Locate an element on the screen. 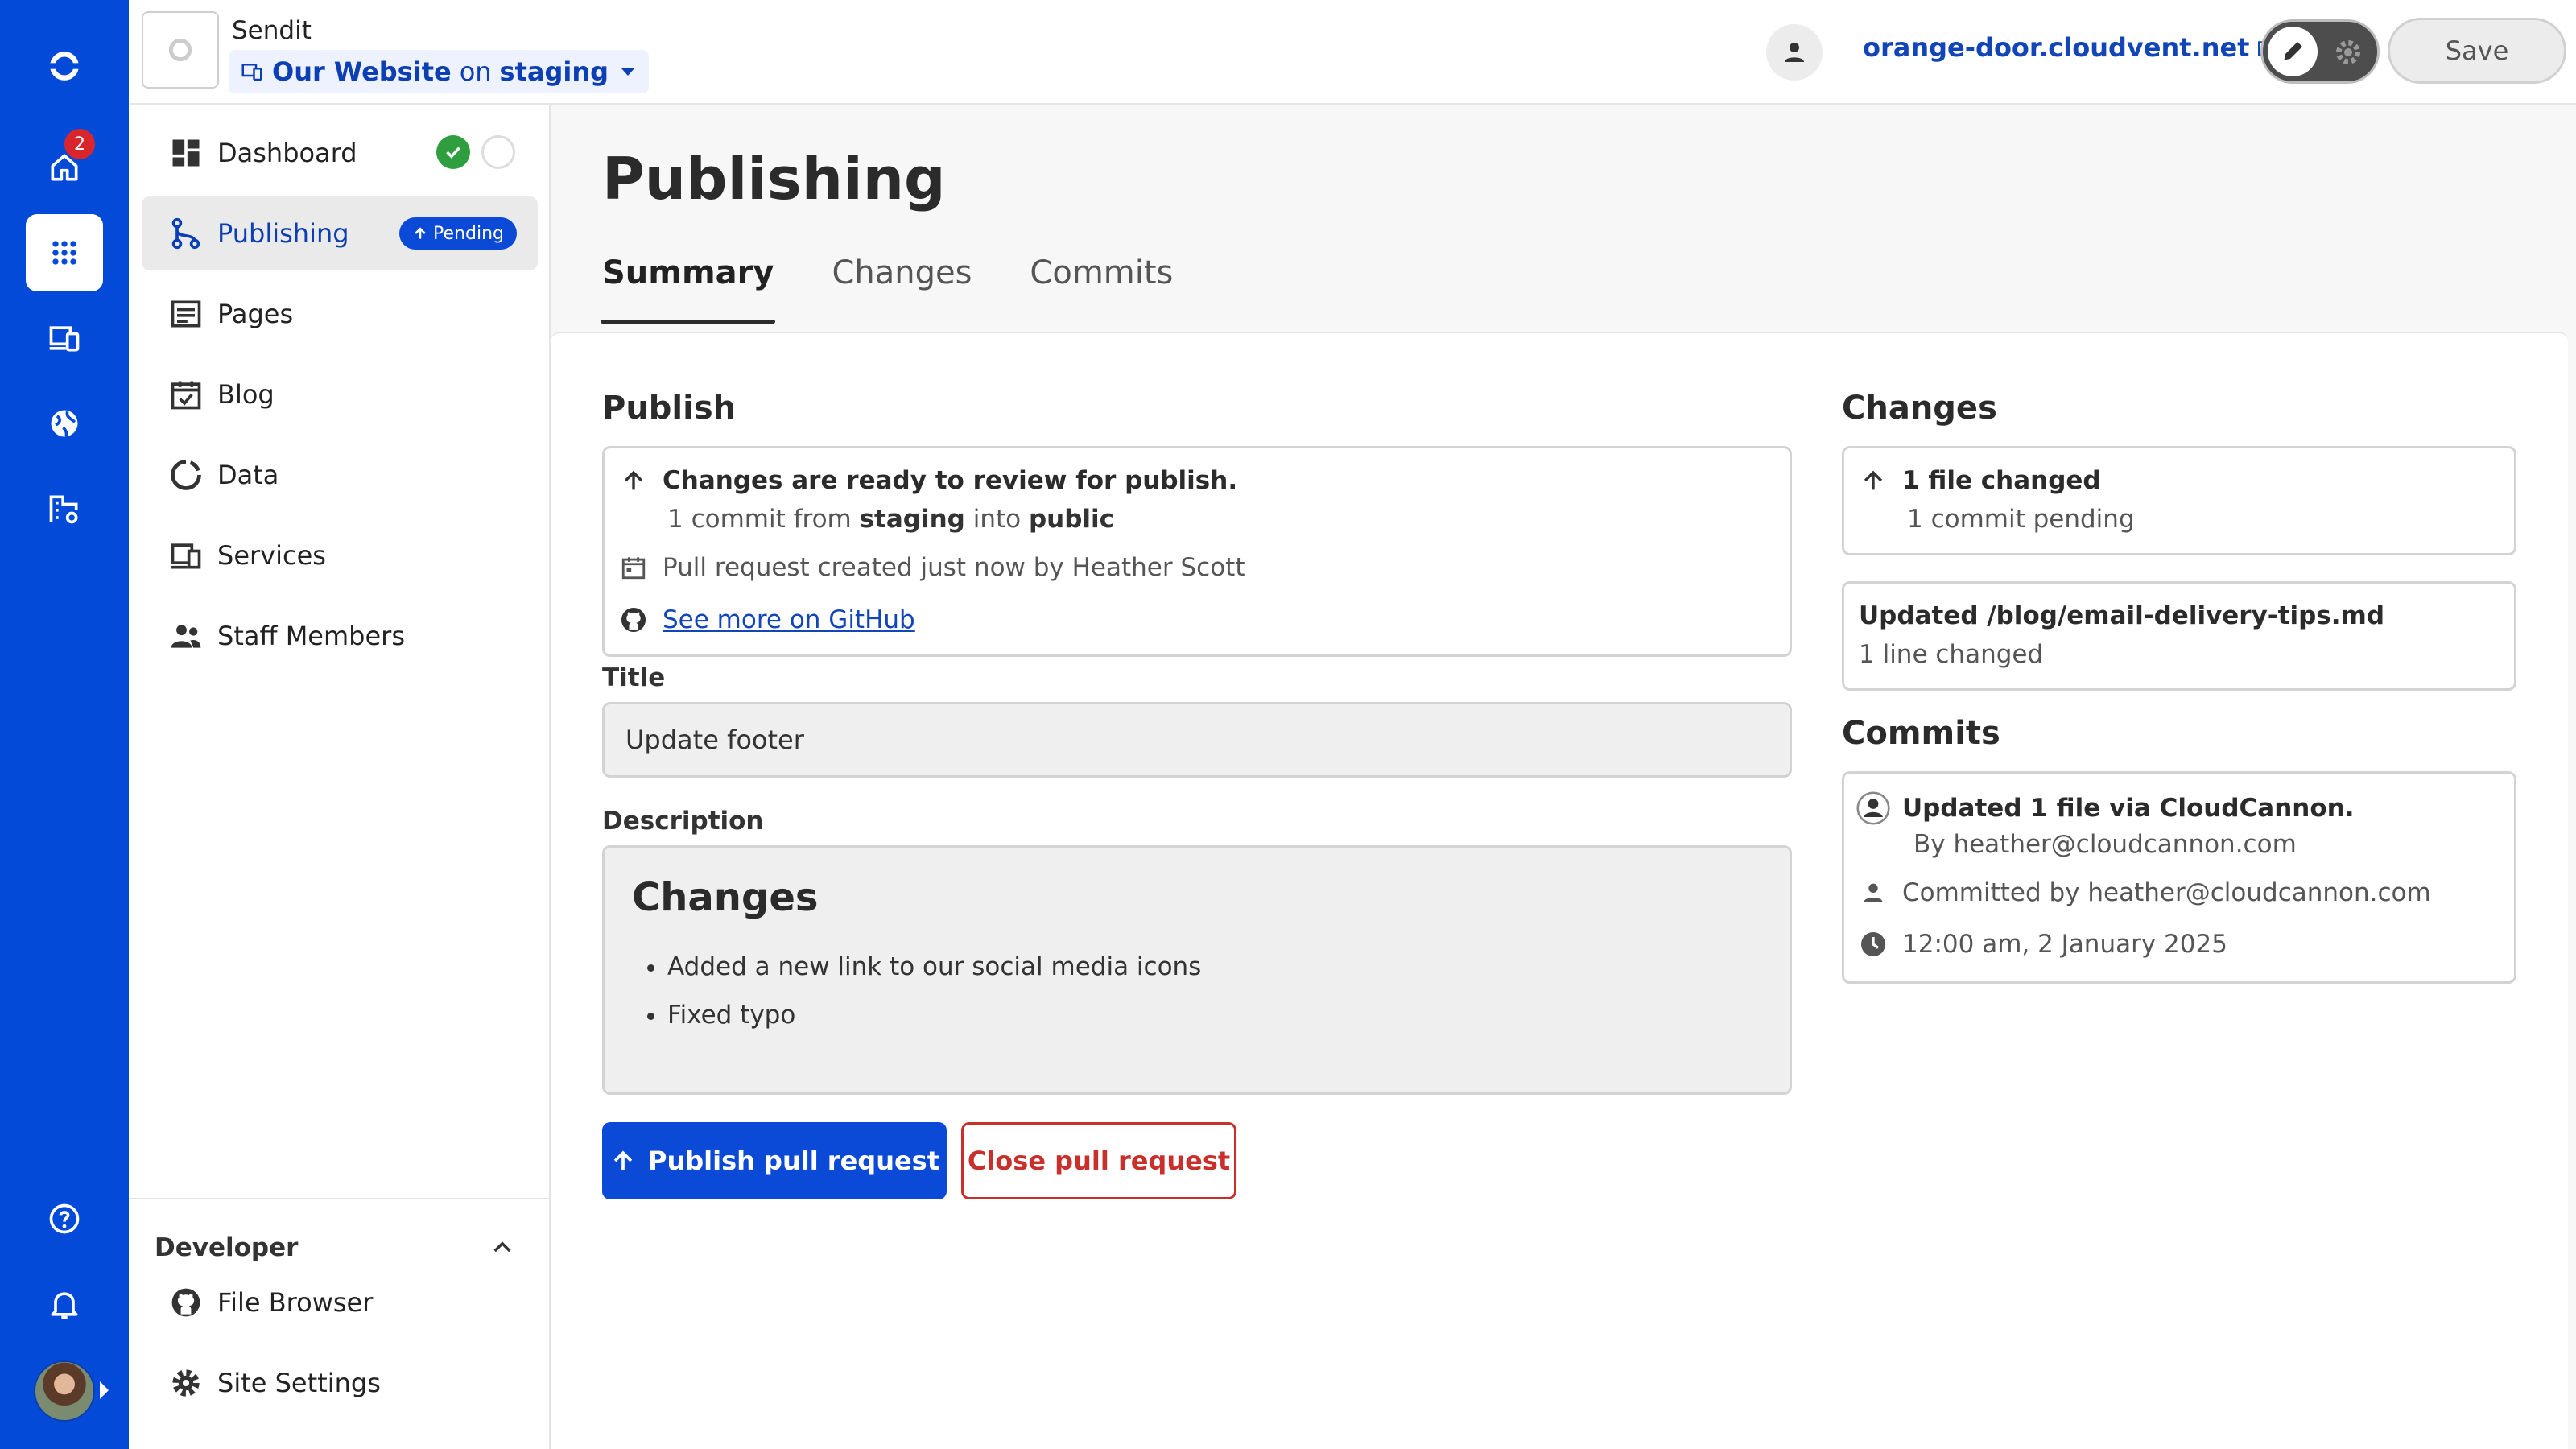 The width and height of the screenshot is (2576, 1449). sidebar-item-publishing: Publishing Pending is located at coordinates (340, 233).